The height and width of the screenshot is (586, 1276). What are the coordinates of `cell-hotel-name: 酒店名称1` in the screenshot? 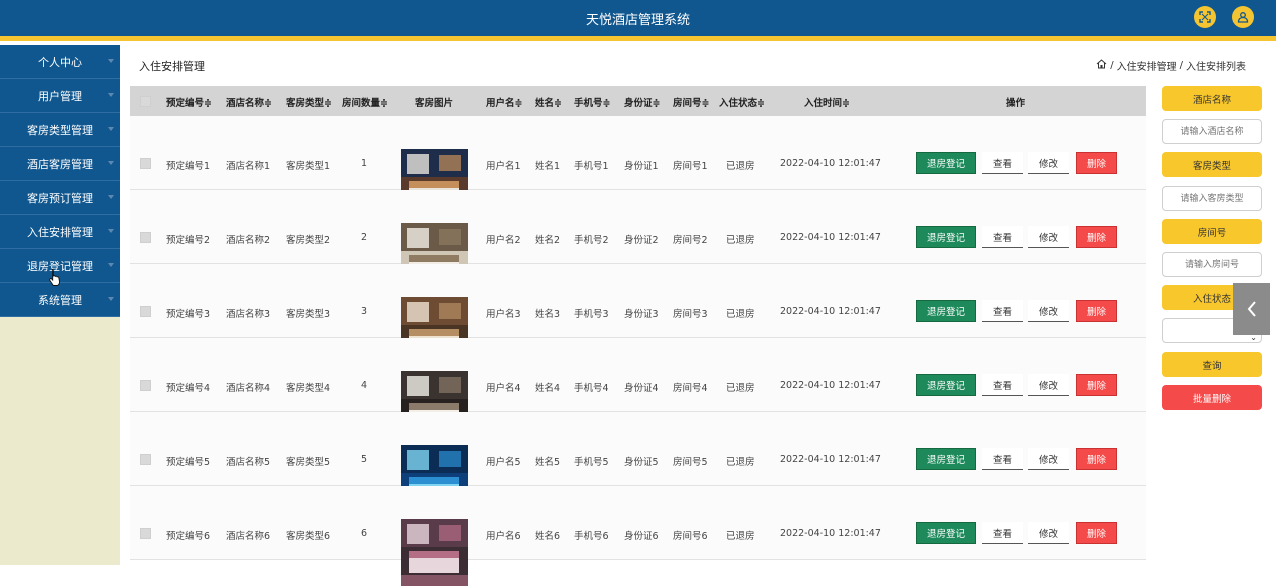 It's located at (248, 166).